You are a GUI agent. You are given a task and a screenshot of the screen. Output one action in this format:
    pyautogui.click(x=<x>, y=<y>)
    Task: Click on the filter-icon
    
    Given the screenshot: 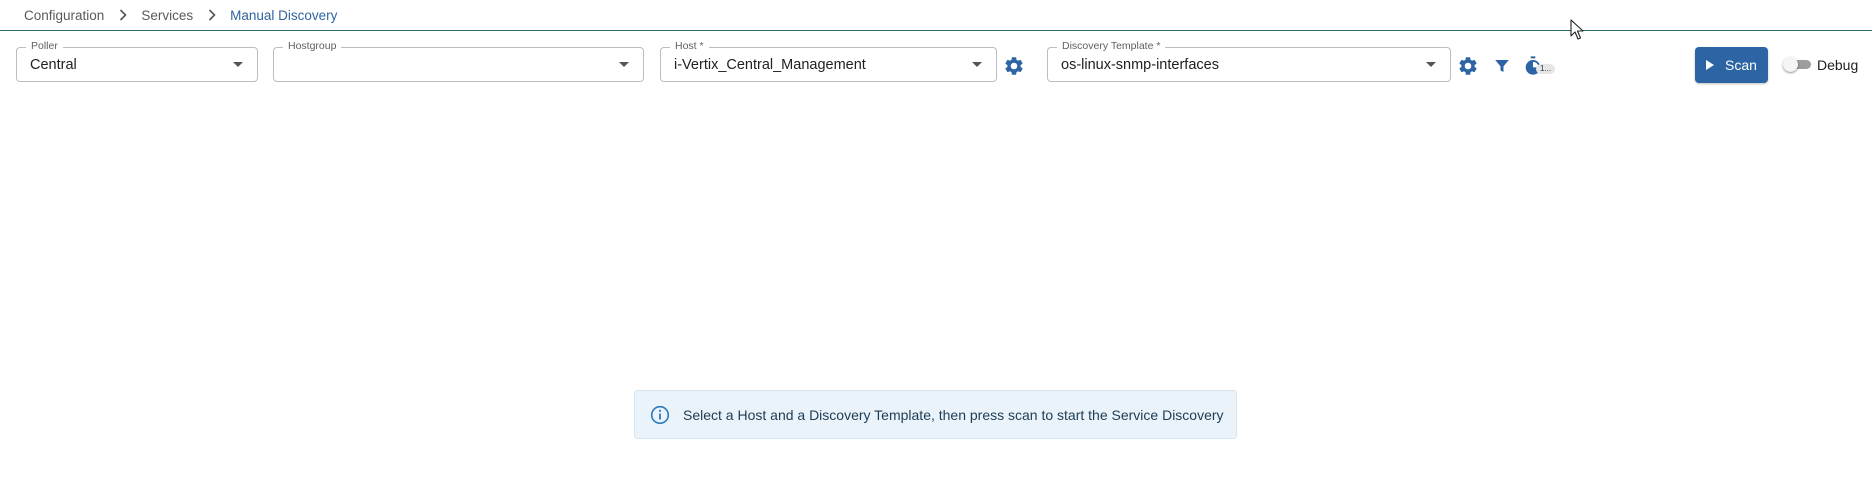 What is the action you would take?
    pyautogui.click(x=1502, y=66)
    